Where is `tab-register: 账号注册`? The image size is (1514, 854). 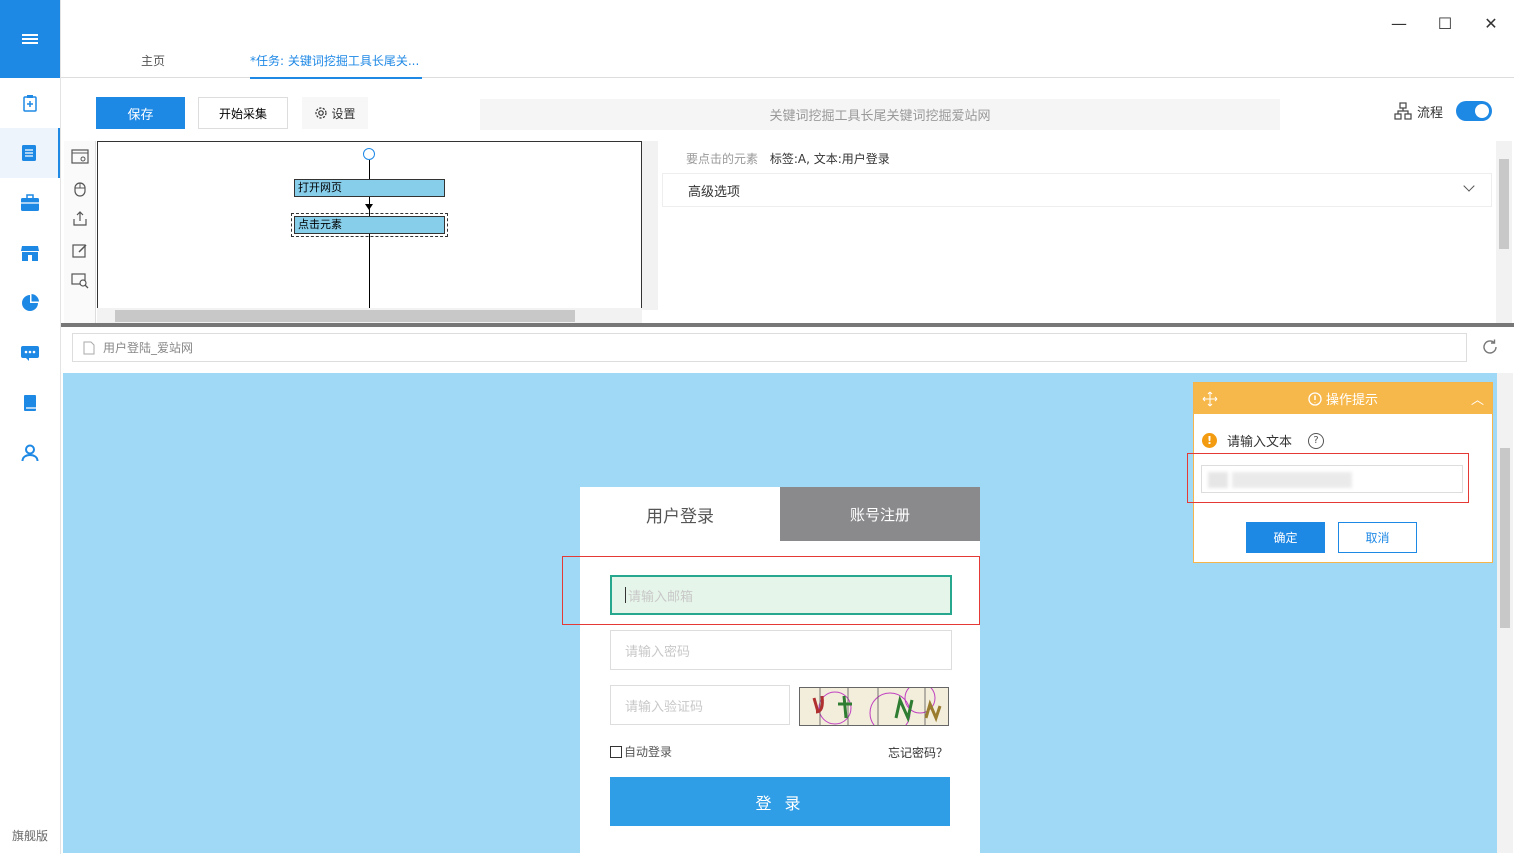 tab-register: 账号注册 is located at coordinates (880, 514).